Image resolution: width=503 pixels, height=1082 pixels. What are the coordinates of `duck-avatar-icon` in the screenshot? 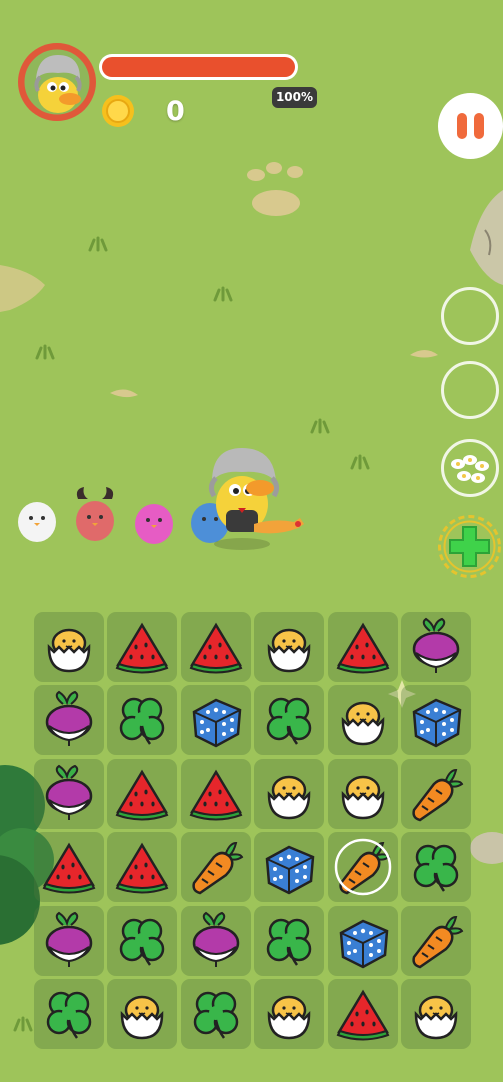 It's located at (57, 82).